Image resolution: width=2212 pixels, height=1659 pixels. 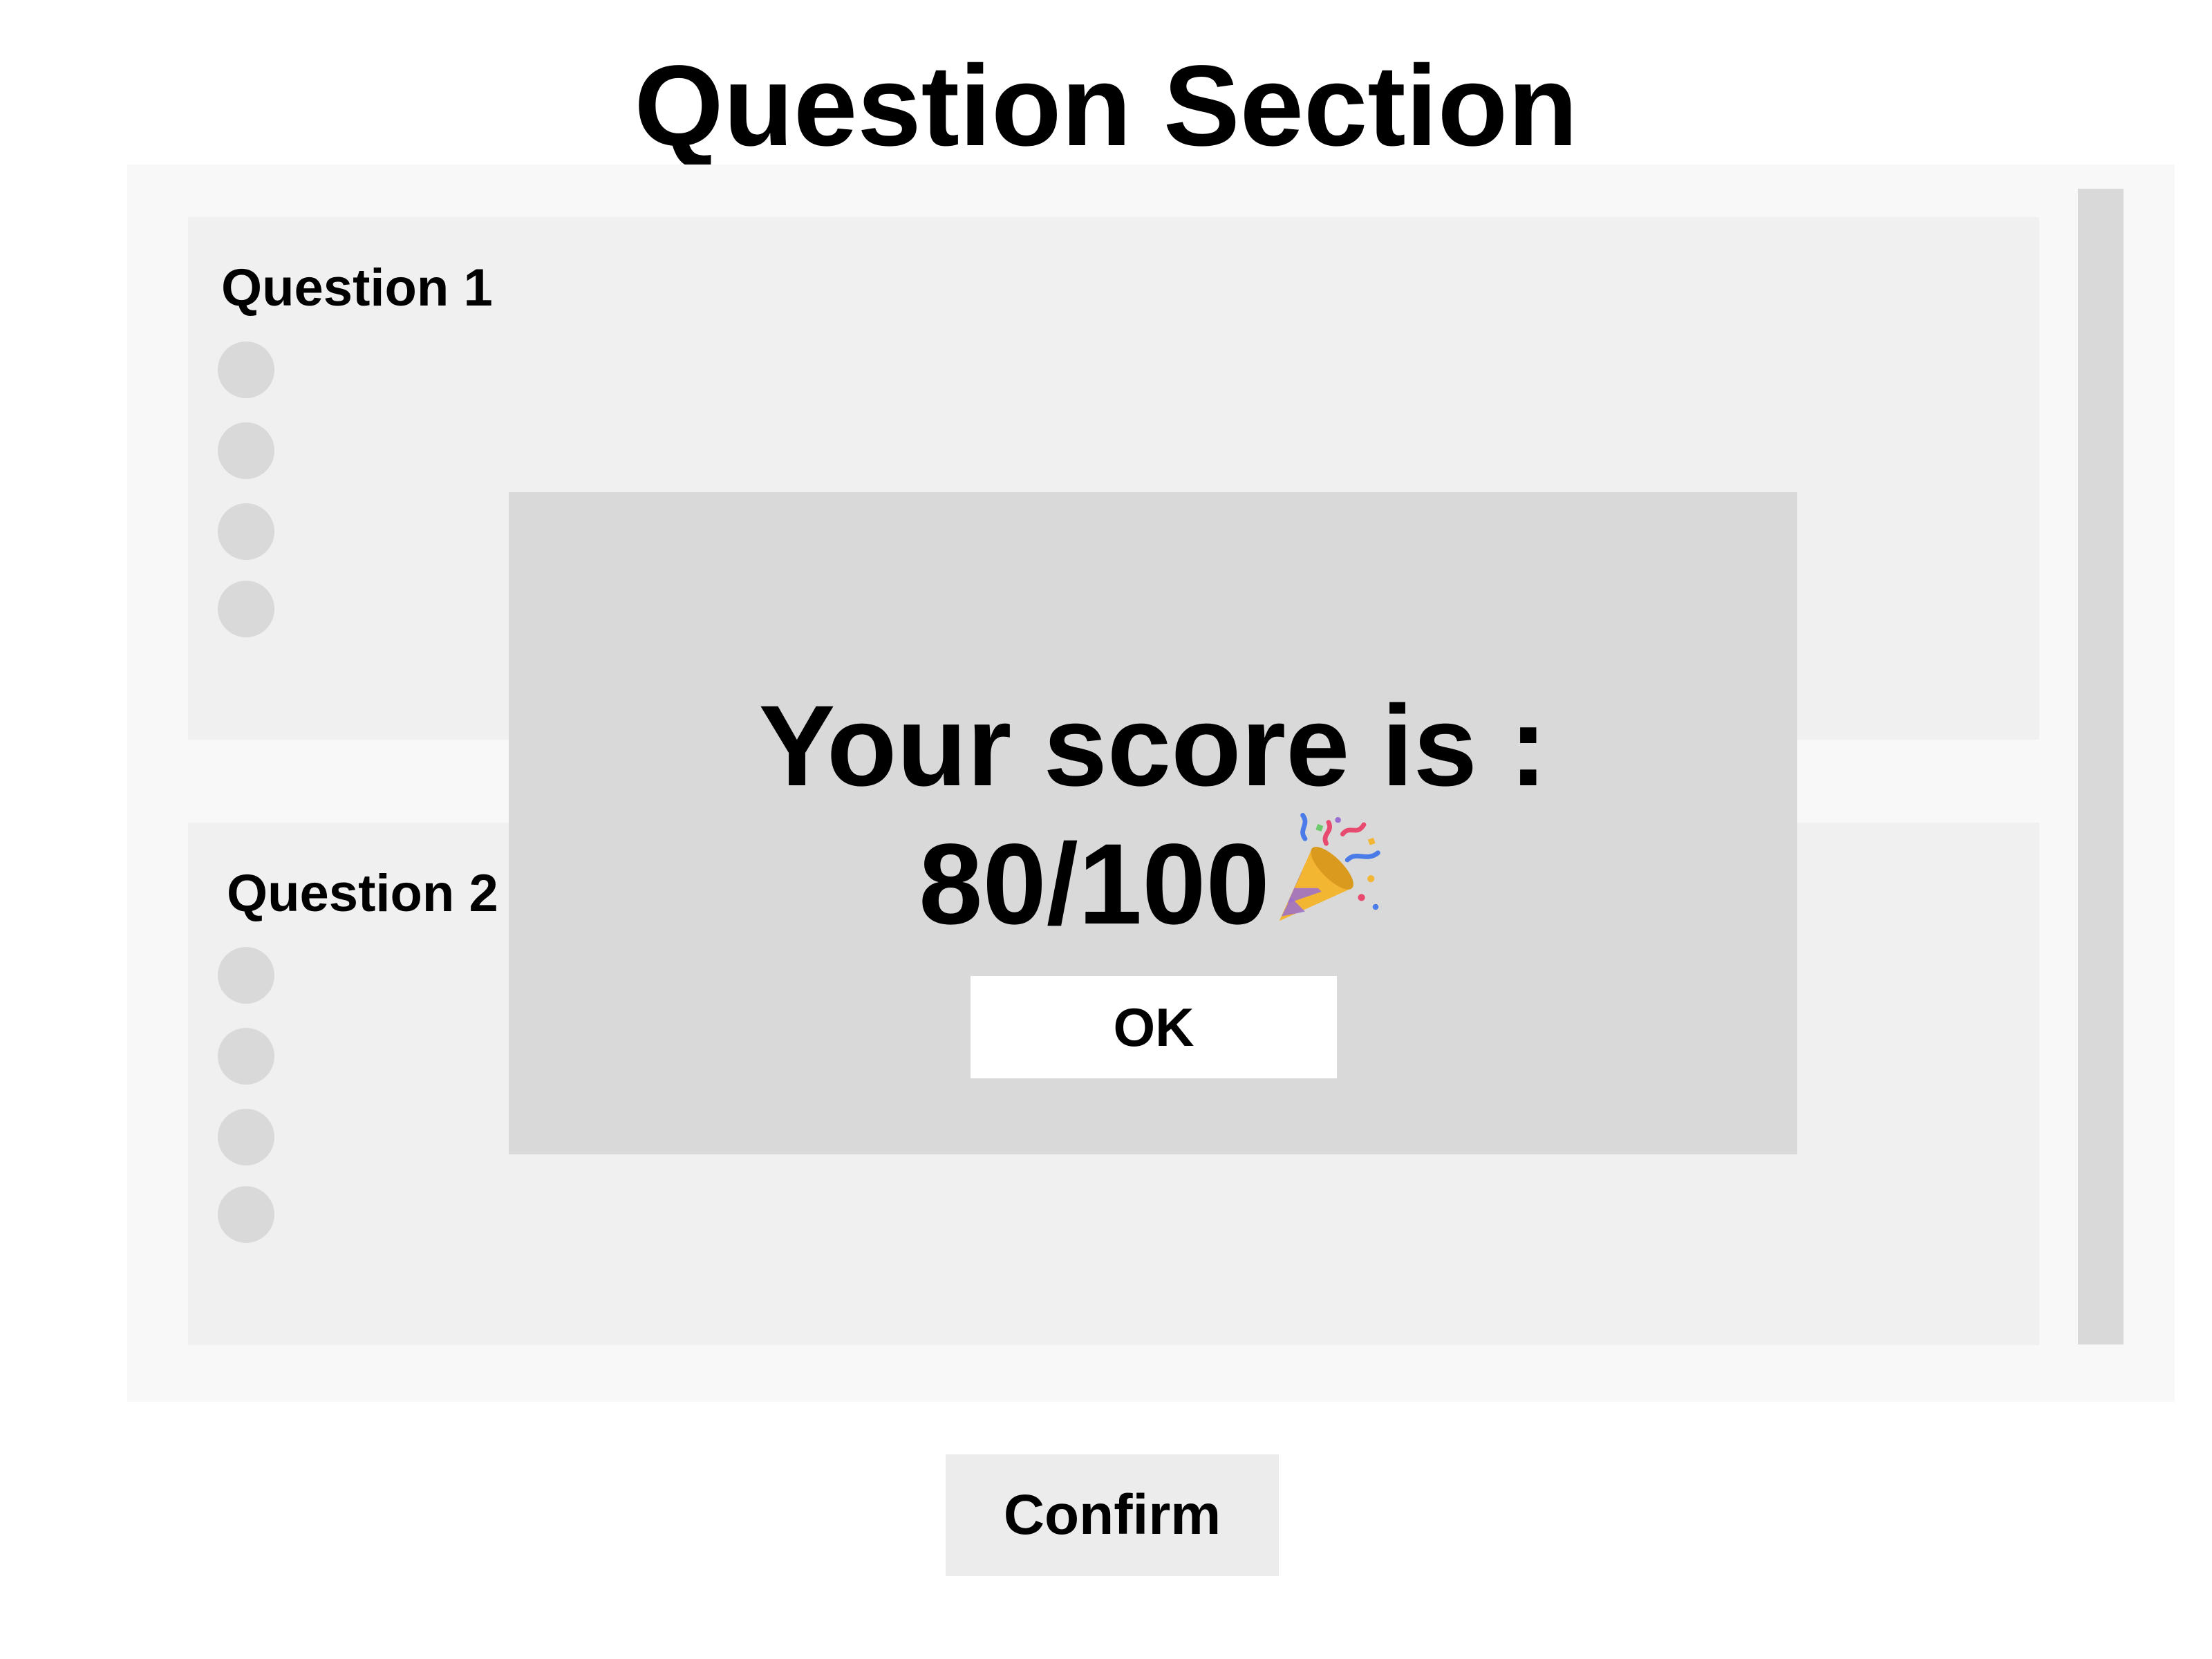 I want to click on question-label: Question 1, so click(x=357, y=288).